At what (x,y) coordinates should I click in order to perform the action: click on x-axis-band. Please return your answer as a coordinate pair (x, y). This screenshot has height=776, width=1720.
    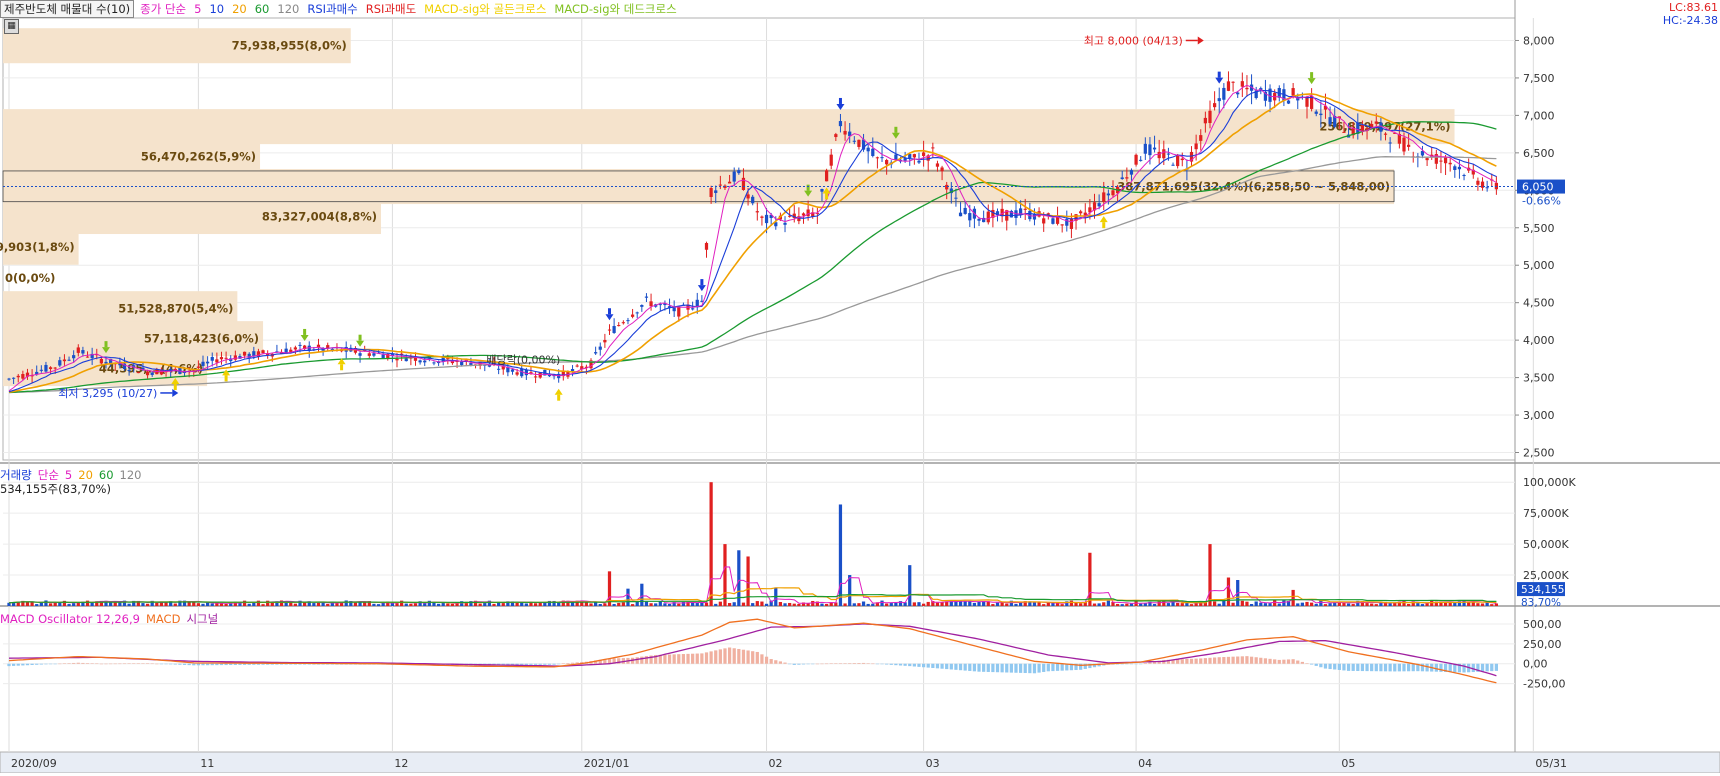
    Looking at the image, I should click on (860, 762).